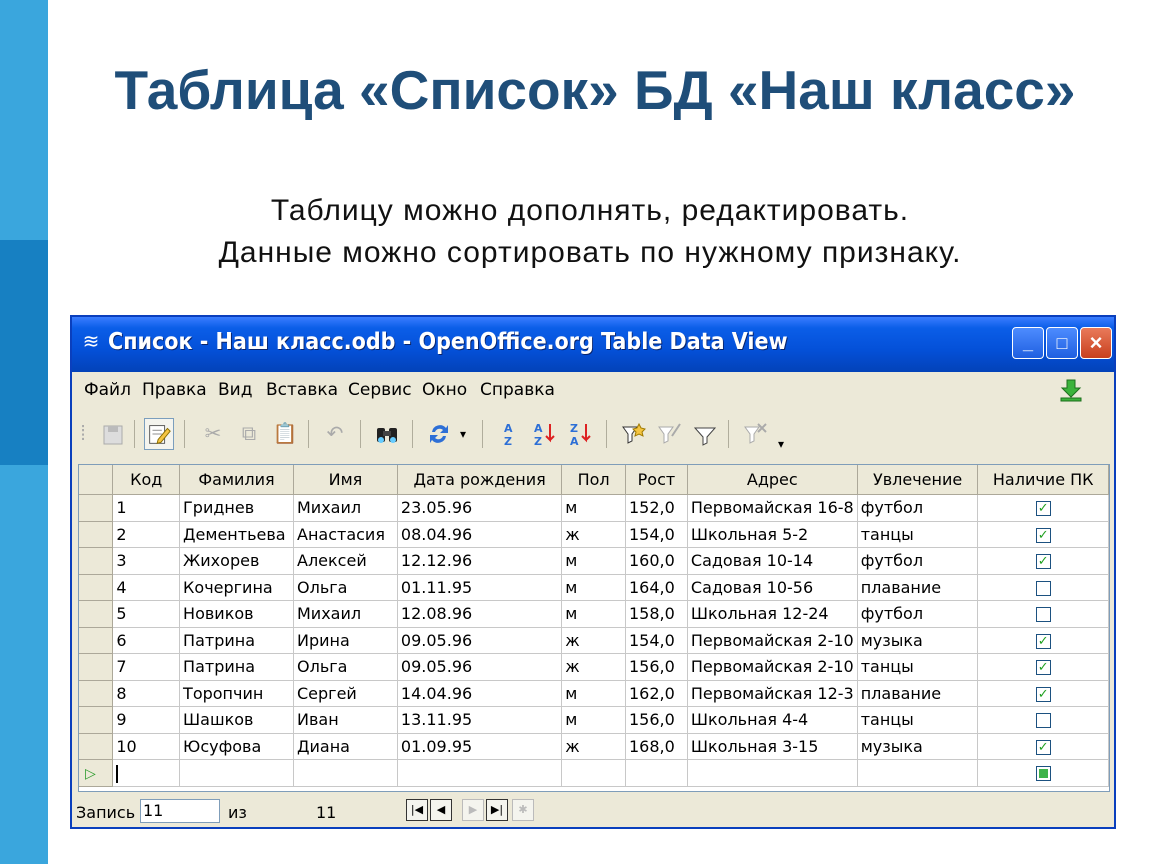 Image resolution: width=1150 pixels, height=864 pixels. What do you see at coordinates (480, 561) in the screenshot?
I see `cell-birth-date: 12.12.96` at bounding box center [480, 561].